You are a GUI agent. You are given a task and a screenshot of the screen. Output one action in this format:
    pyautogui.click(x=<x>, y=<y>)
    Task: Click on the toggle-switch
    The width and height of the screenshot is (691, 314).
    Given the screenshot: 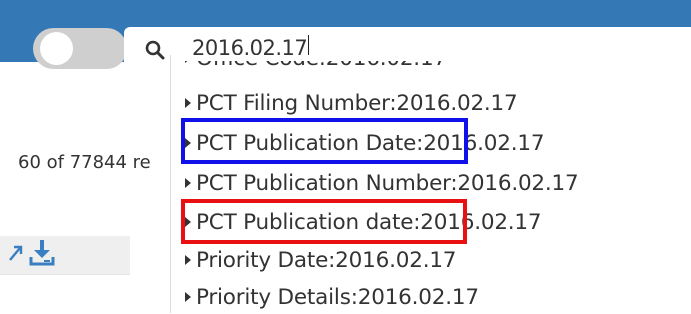 What is the action you would take?
    pyautogui.click(x=80, y=48)
    